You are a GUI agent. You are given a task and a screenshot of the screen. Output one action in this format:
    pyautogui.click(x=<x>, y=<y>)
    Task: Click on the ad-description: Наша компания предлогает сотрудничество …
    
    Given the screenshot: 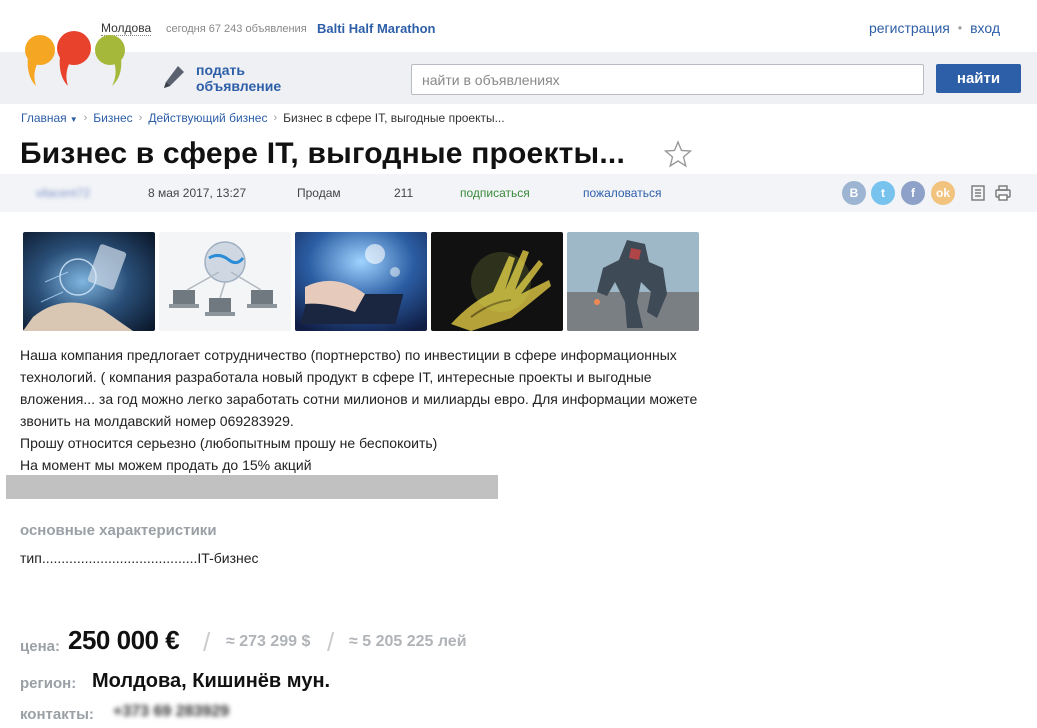 What is the action you would take?
    pyautogui.click(x=390, y=410)
    